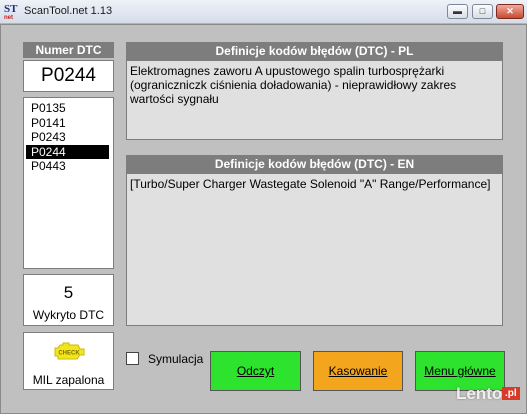 The height and width of the screenshot is (414, 527). I want to click on definition-en-header: Definicje kodów błędów (DTC) - EN, so click(314, 164).